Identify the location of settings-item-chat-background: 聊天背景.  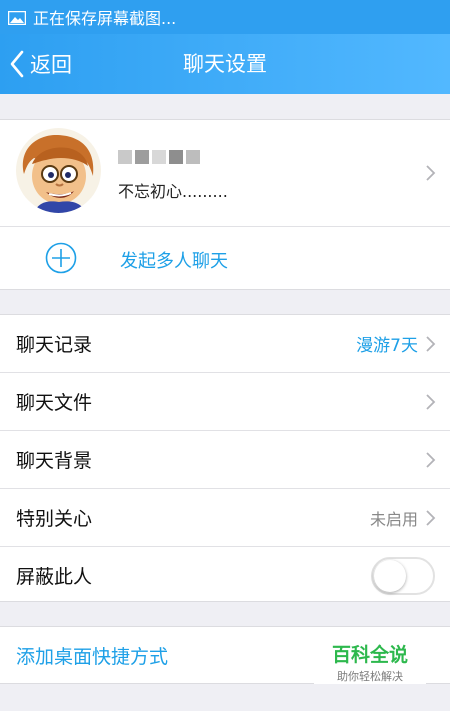
(225, 459).